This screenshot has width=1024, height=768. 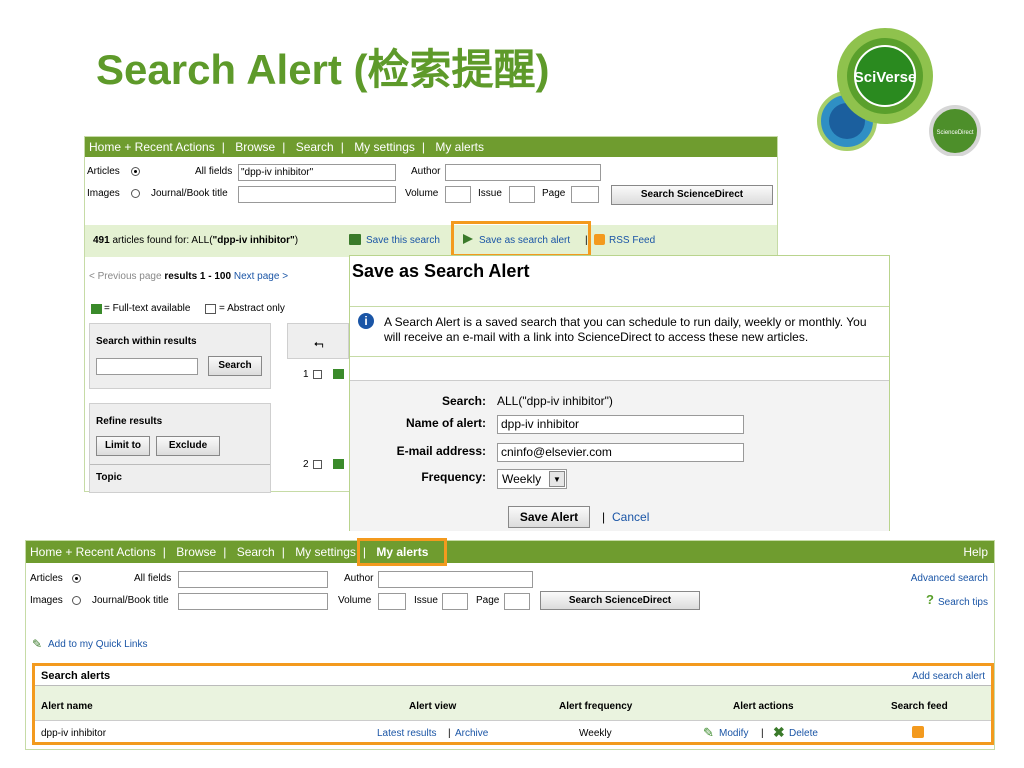 I want to click on alert-frequency-cell: Weekly, so click(x=595, y=733).